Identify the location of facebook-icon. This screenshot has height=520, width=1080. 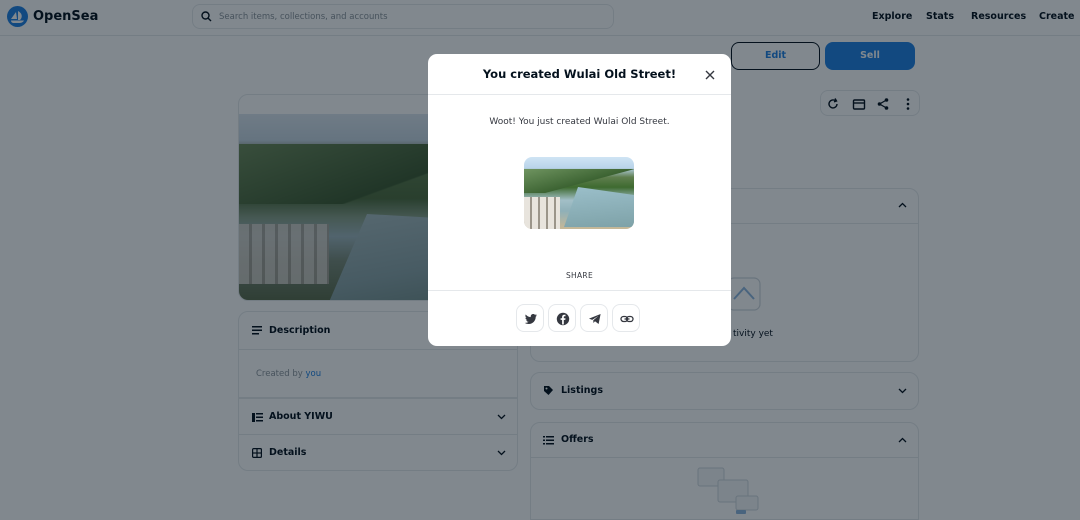
(563, 319).